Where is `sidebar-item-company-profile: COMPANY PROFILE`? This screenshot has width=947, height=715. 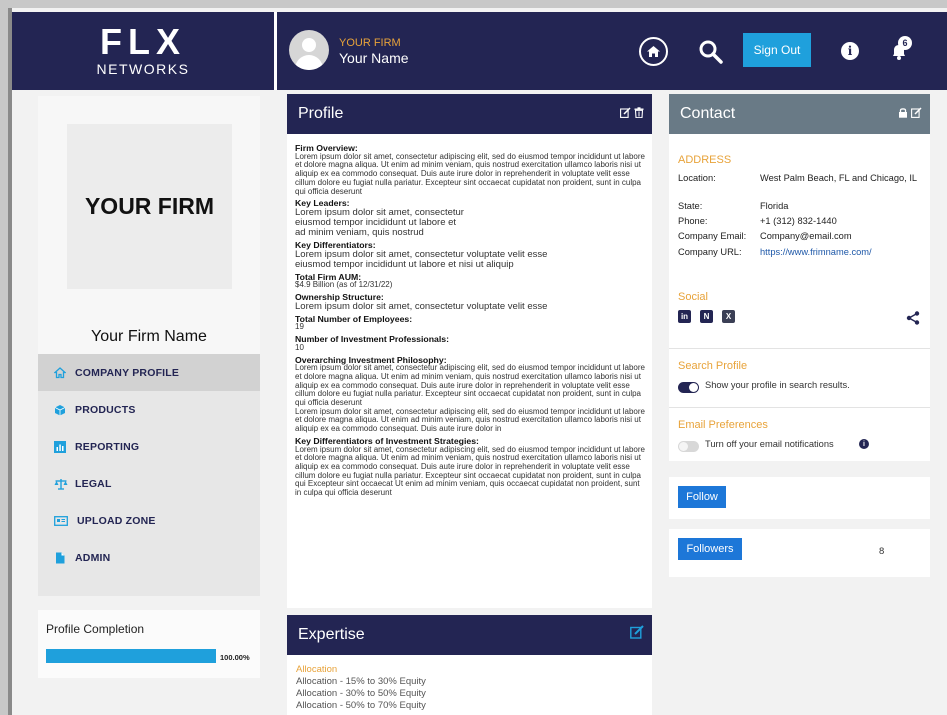 sidebar-item-company-profile: COMPANY PROFILE is located at coordinates (149, 372).